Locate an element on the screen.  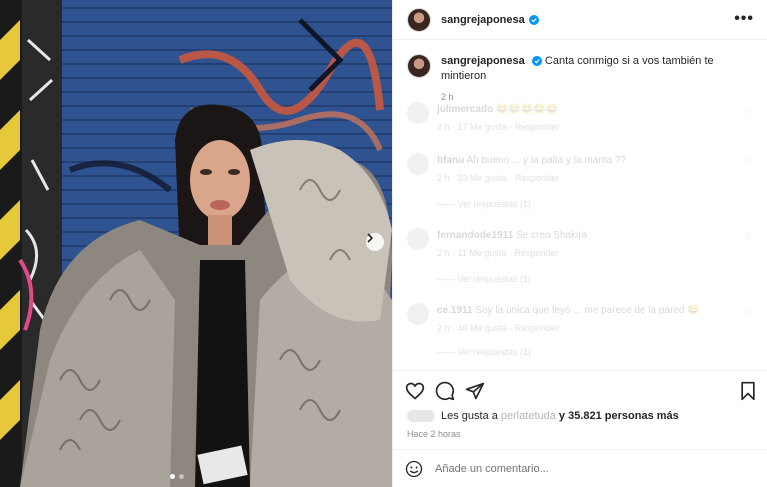
bookmark-icon is located at coordinates (748, 391).